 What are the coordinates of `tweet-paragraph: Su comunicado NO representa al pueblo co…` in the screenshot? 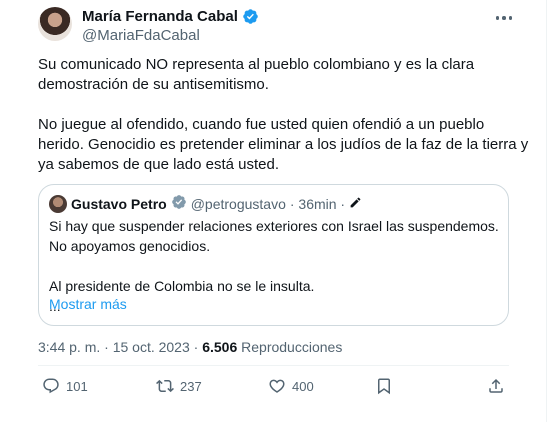 It's located at (256, 74).